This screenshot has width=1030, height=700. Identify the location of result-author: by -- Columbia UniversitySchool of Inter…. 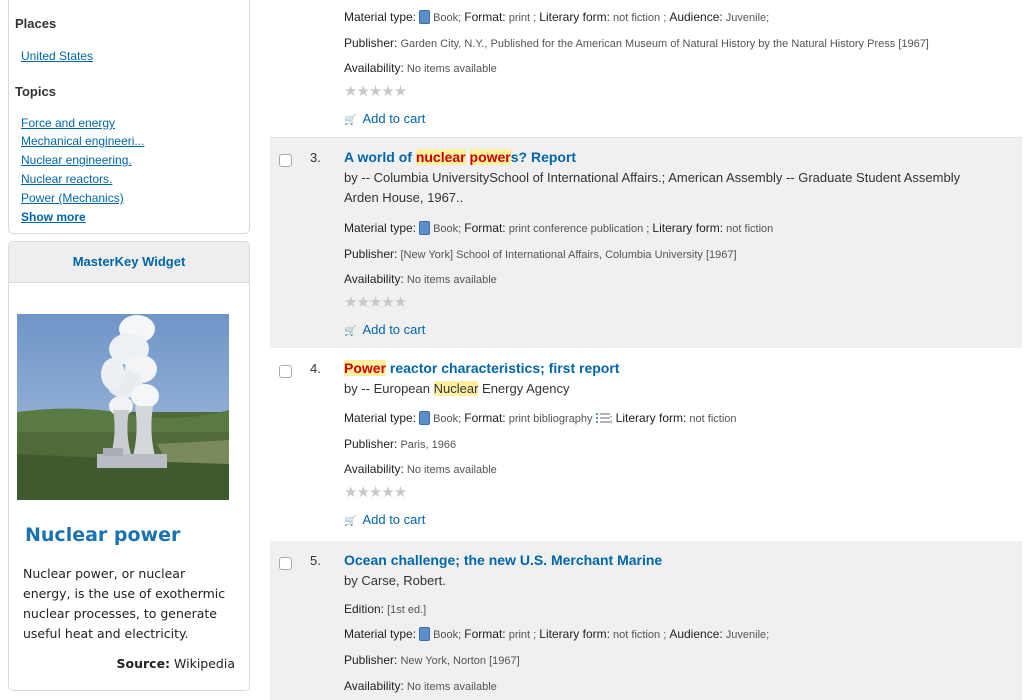
(652, 187).